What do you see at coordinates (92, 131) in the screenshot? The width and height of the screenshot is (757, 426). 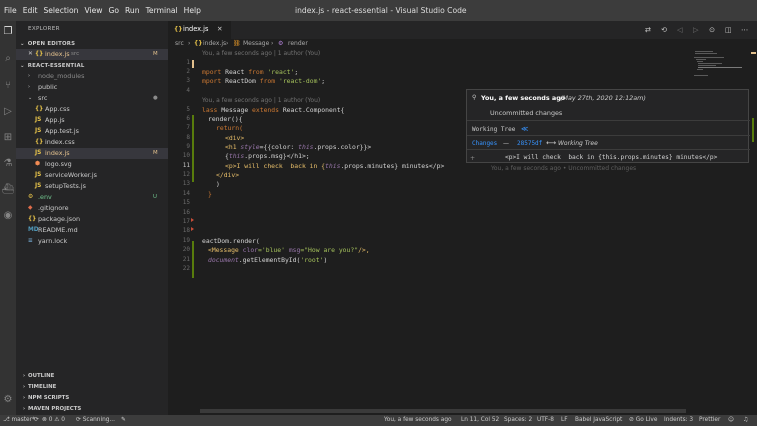 I see `tree-item: JS App.test.js` at bounding box center [92, 131].